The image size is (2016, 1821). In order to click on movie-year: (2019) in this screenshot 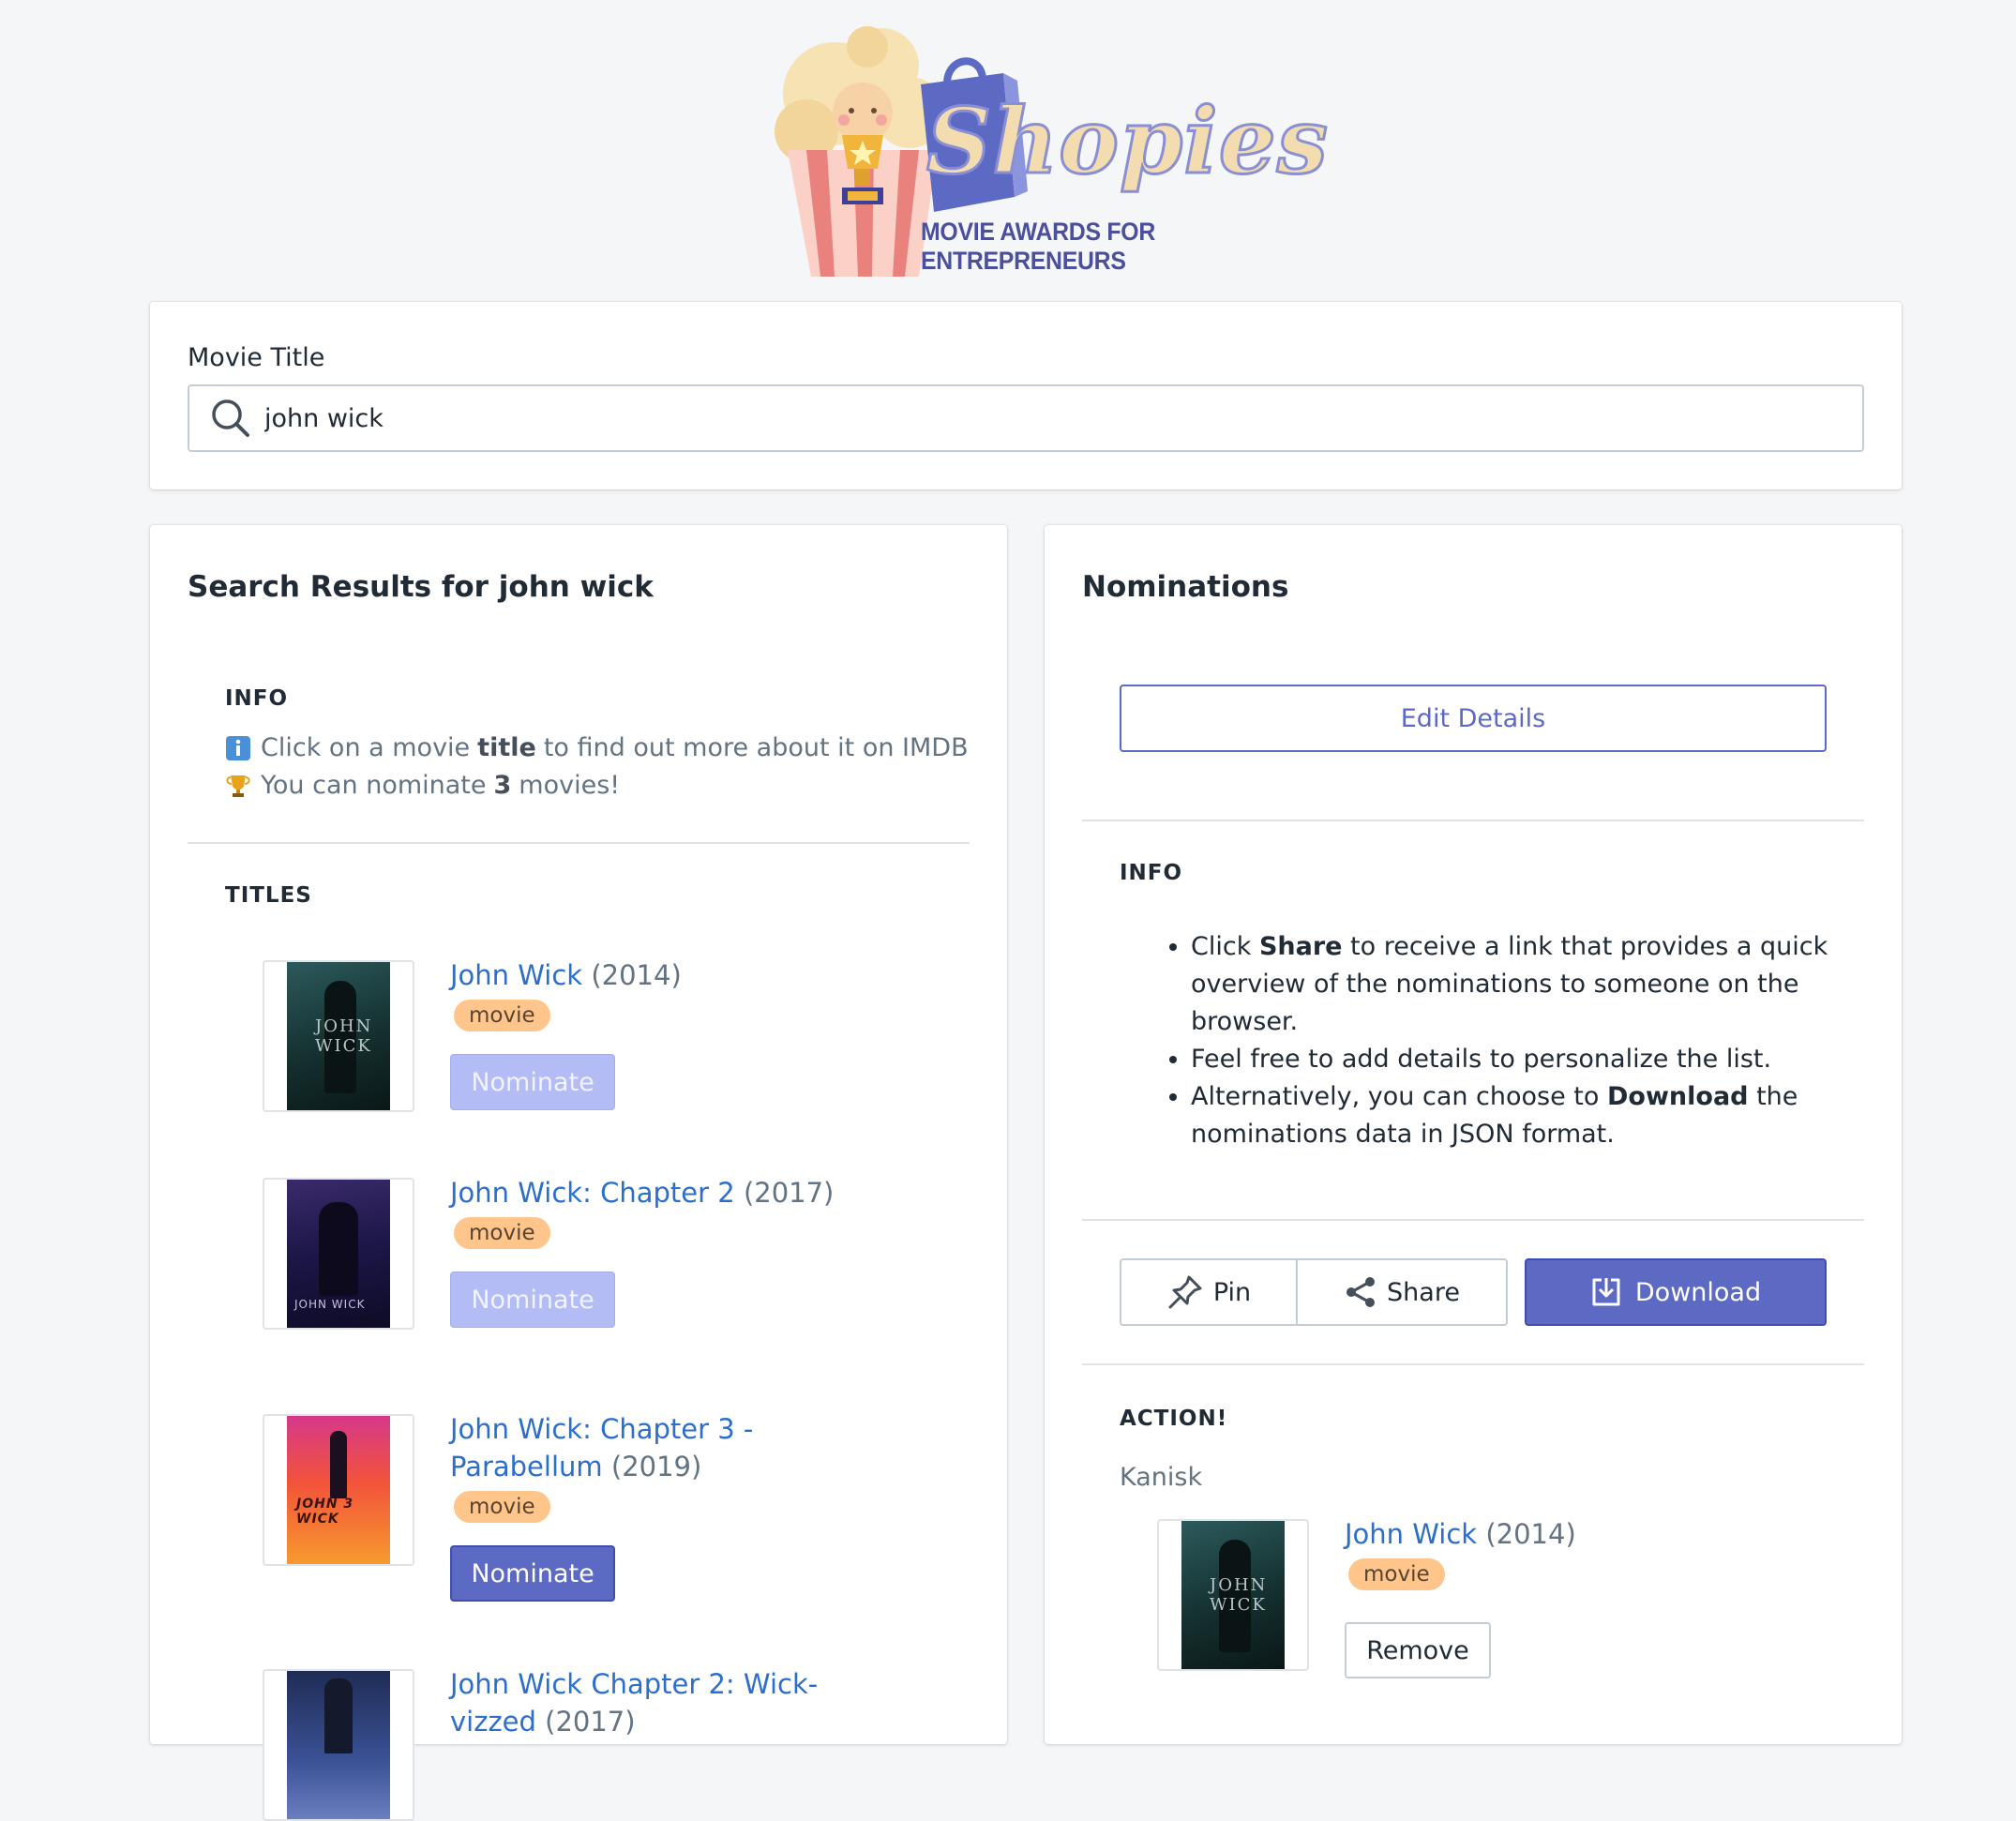, I will do `click(656, 1466)`.